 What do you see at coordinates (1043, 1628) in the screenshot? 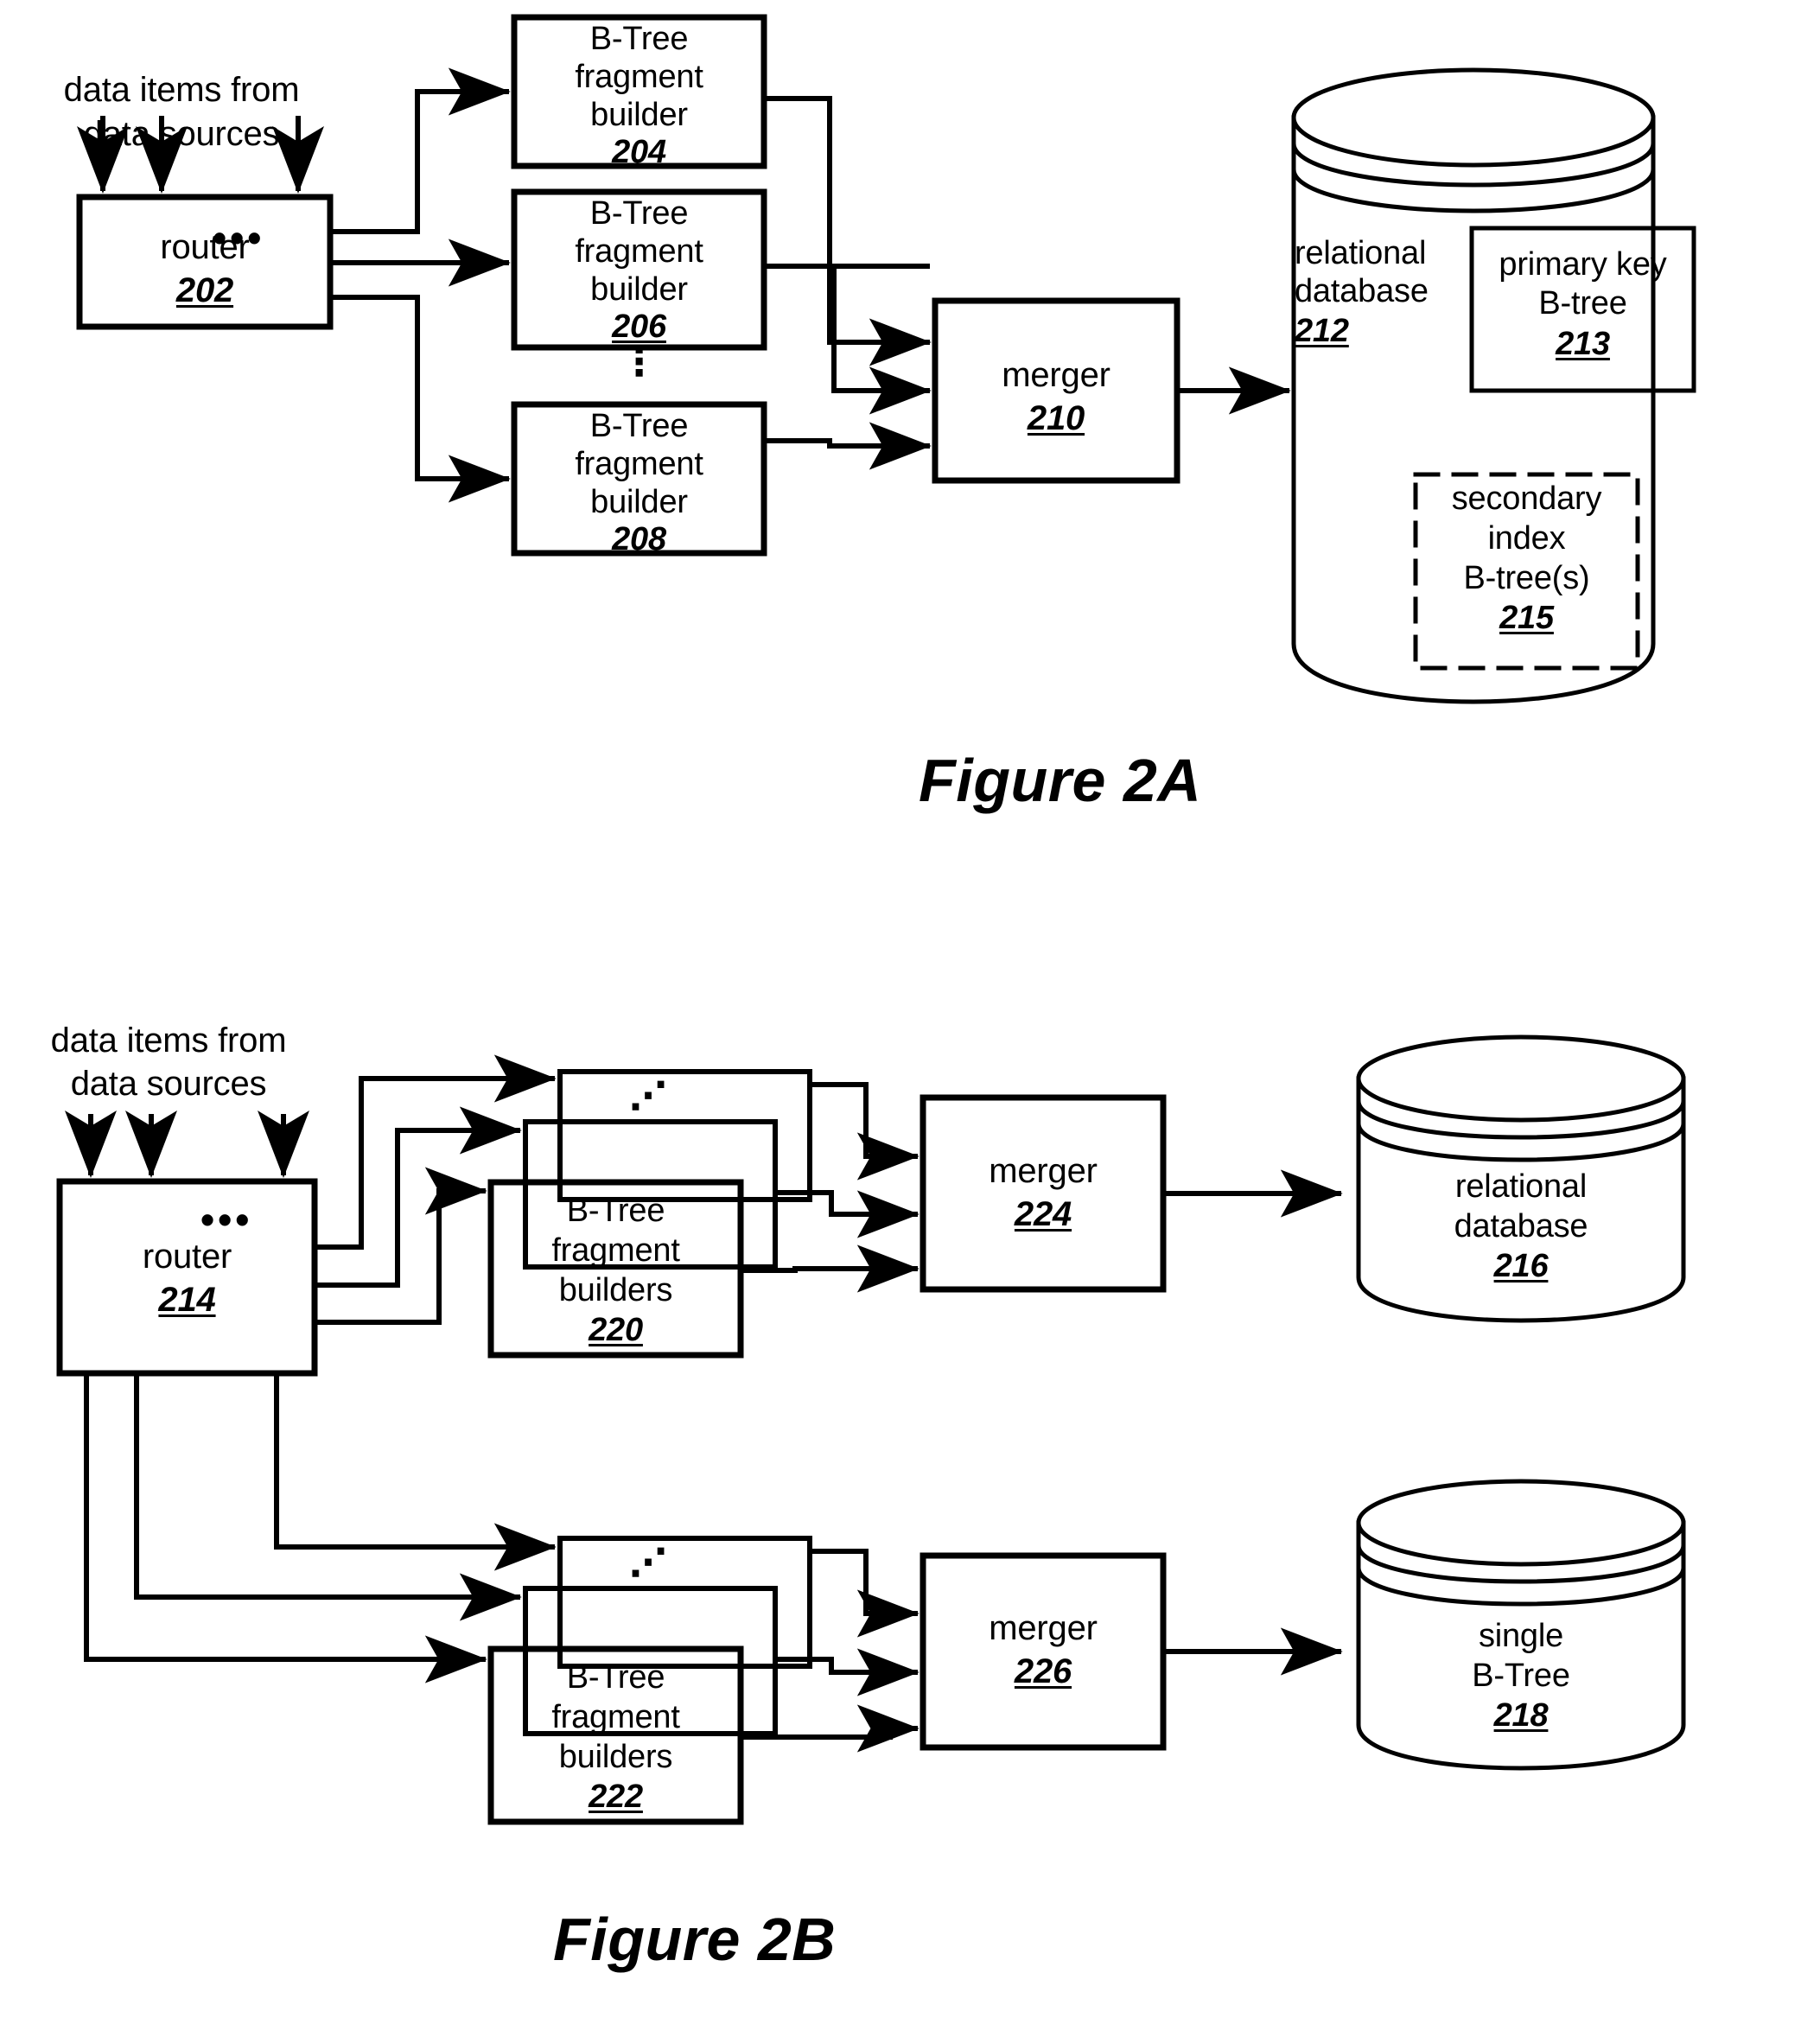
I see `fig2b-merger-226-label: merger` at bounding box center [1043, 1628].